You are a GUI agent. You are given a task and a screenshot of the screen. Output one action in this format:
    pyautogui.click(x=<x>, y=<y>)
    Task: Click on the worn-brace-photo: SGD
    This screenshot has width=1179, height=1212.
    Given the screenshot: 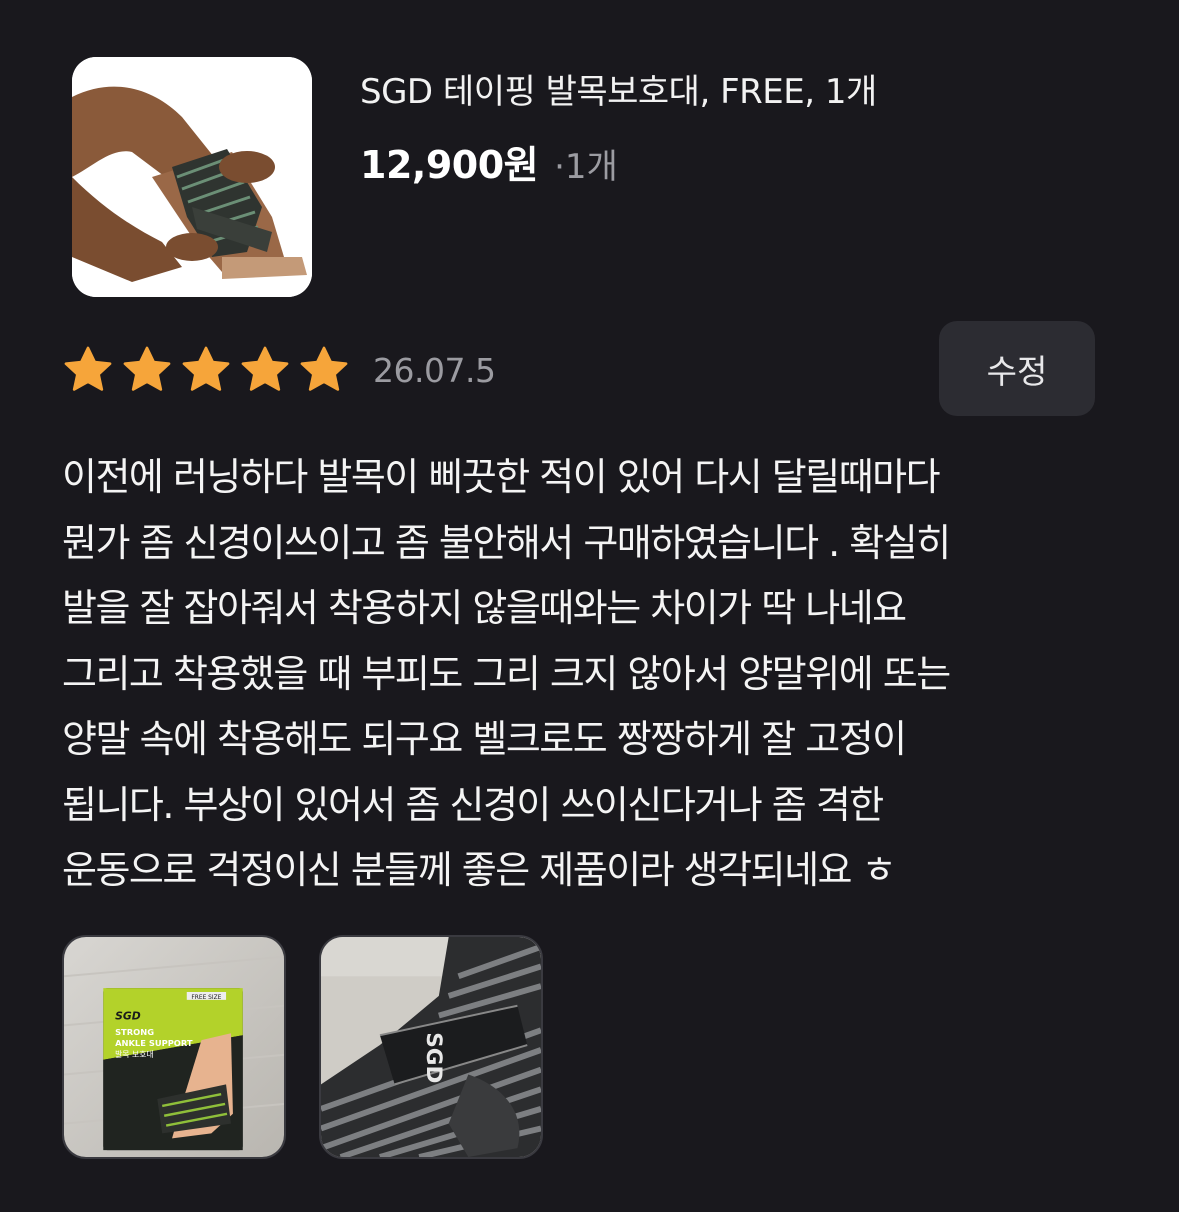 What is the action you would take?
    pyautogui.click(x=431, y=1047)
    